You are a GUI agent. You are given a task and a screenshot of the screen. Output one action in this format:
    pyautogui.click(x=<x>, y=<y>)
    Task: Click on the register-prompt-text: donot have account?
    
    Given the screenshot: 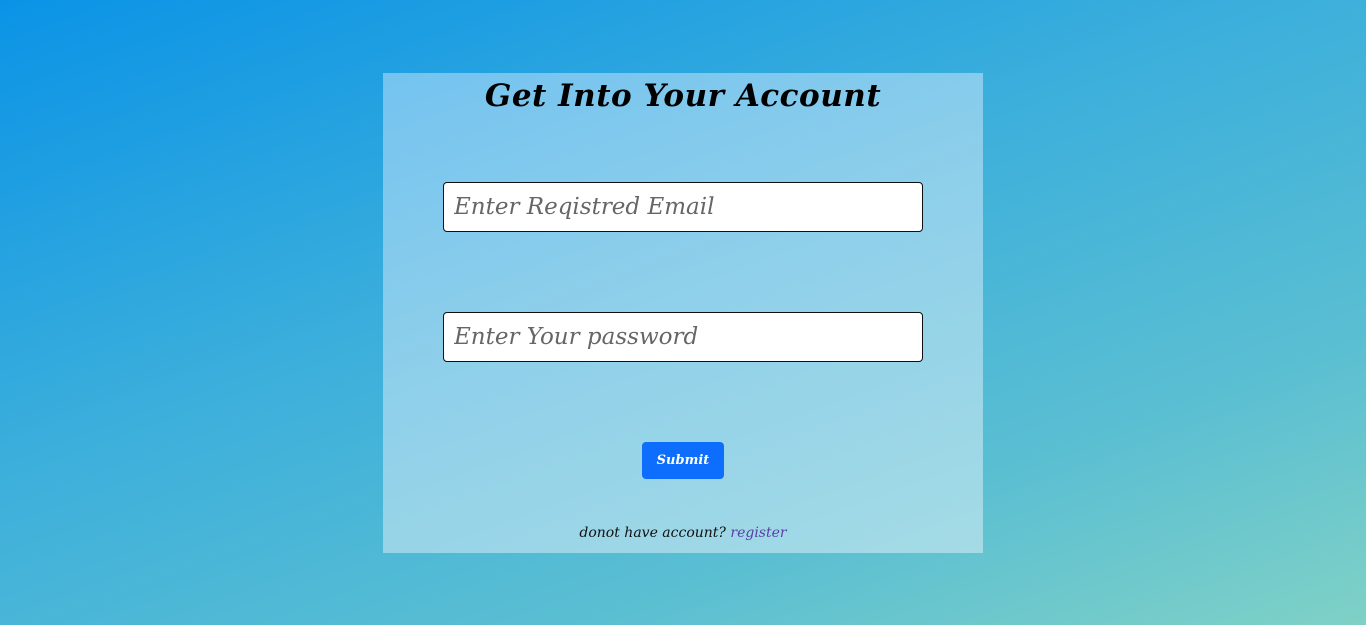 What is the action you would take?
    pyautogui.click(x=652, y=533)
    